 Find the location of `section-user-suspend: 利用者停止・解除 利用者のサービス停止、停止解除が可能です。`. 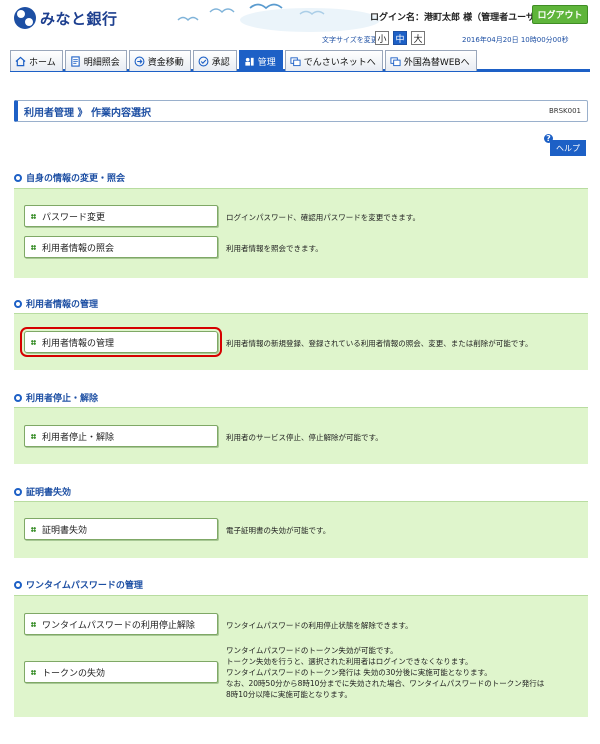

section-user-suspend: 利用者停止・解除 利用者のサービス停止、停止解除が可能です。 is located at coordinates (301, 435).